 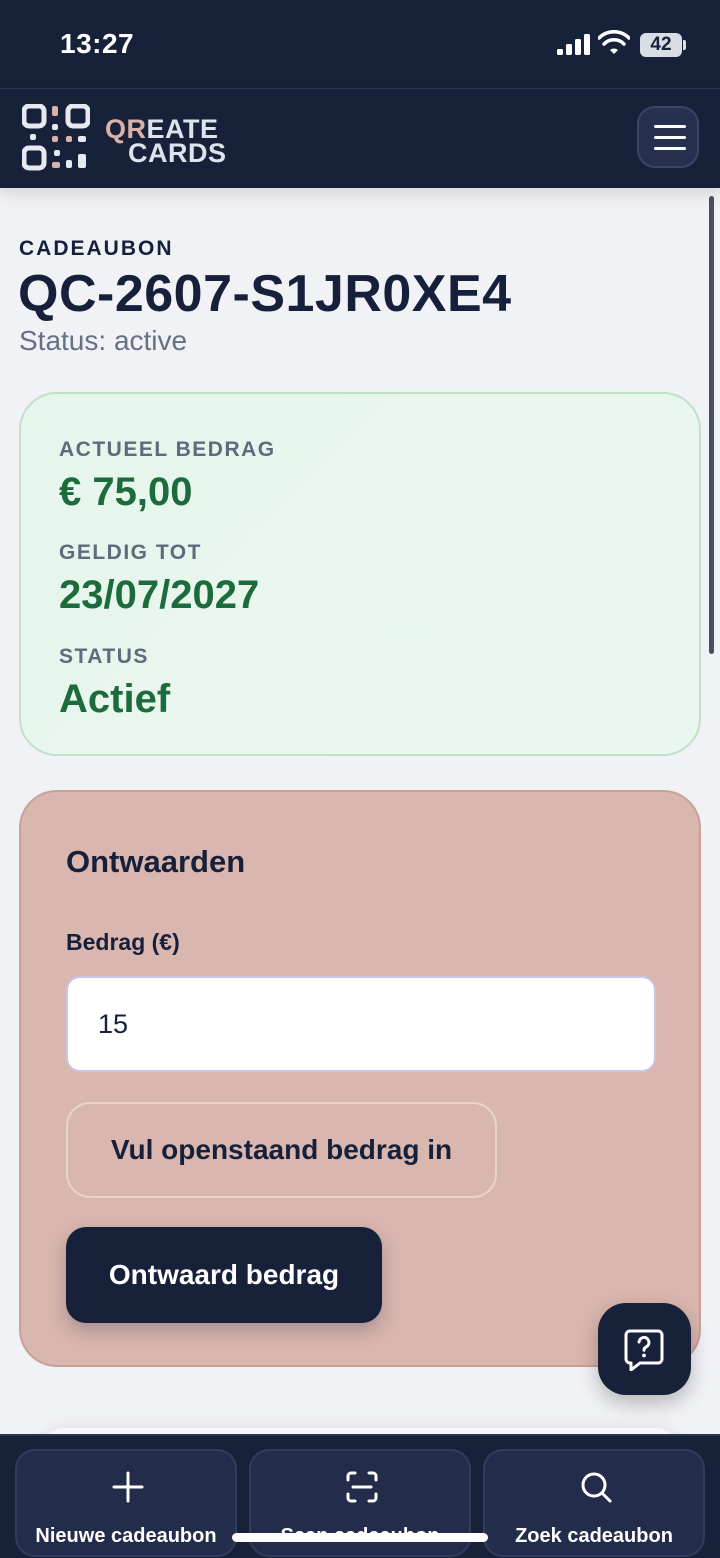 What do you see at coordinates (573, 44) in the screenshot?
I see `signal-icon` at bounding box center [573, 44].